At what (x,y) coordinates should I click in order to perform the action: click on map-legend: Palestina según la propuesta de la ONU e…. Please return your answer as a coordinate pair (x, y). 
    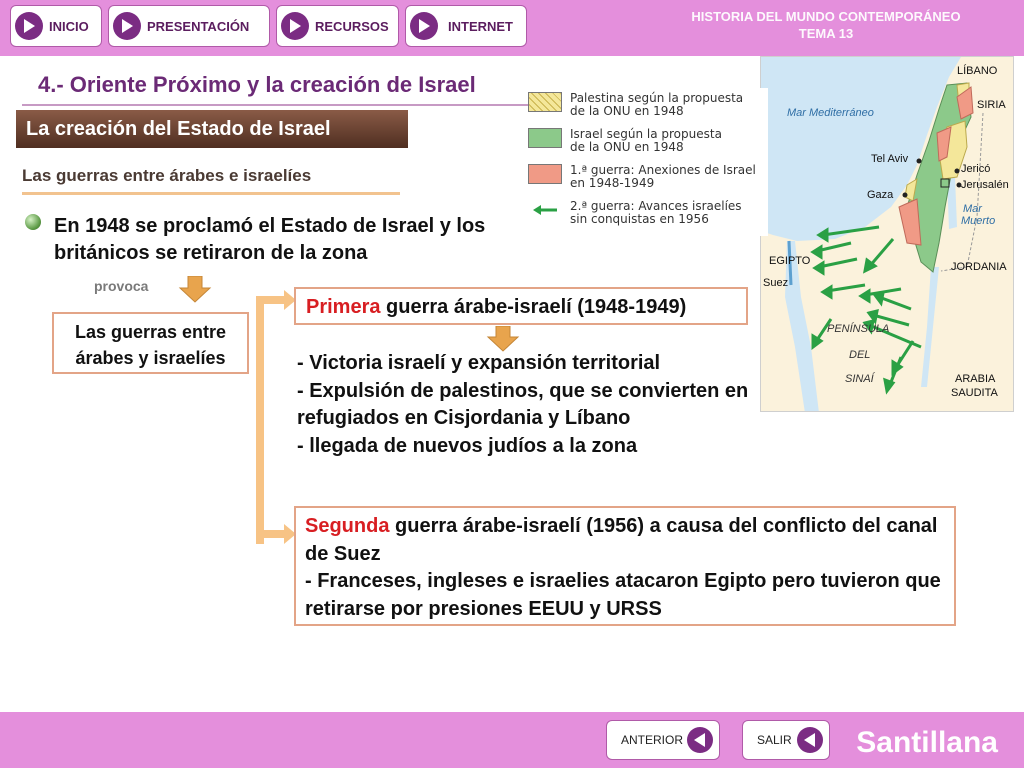
    Looking at the image, I should click on (648, 162).